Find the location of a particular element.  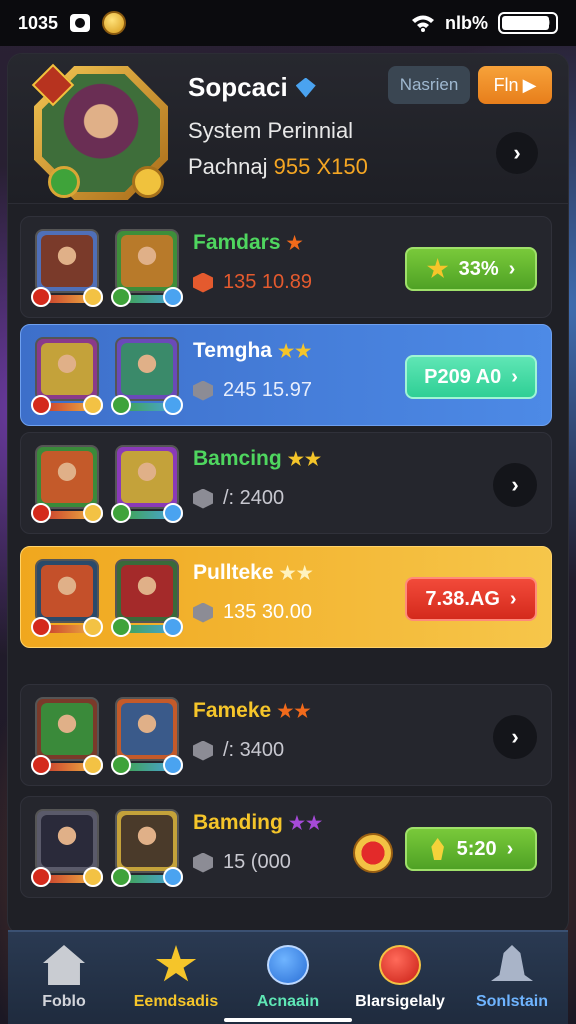

nav-item-bell: Sonlstain is located at coordinates (512, 978).